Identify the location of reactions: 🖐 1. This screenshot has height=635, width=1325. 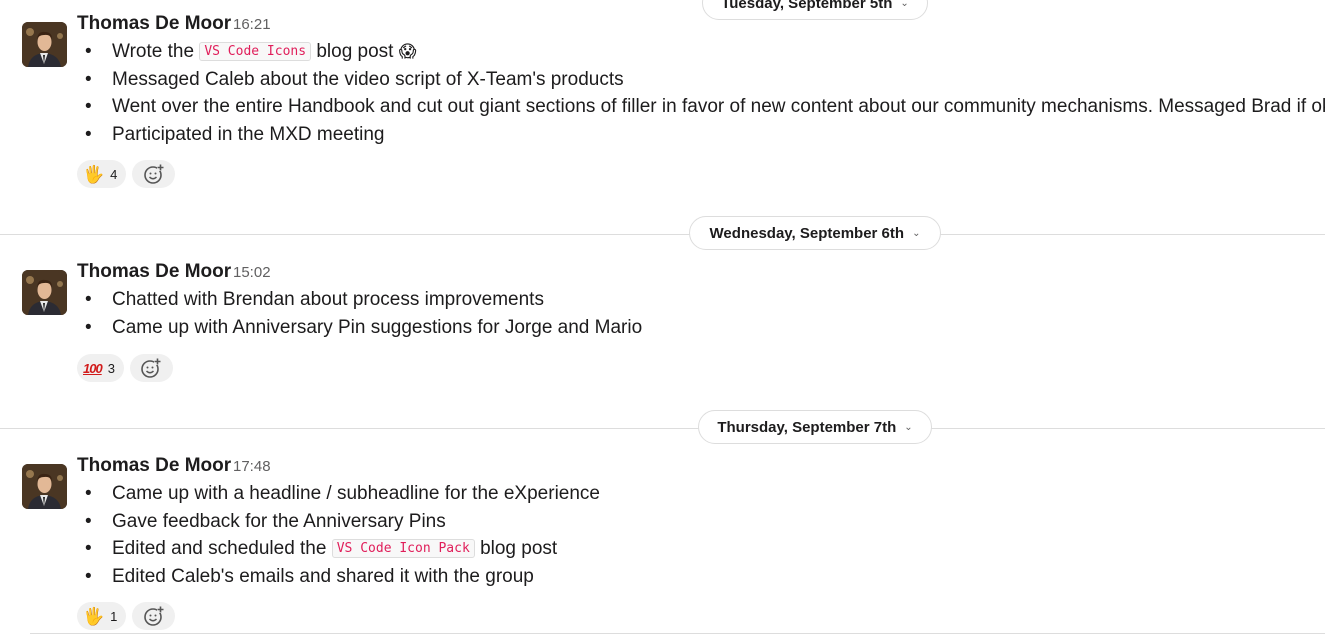
(126, 616).